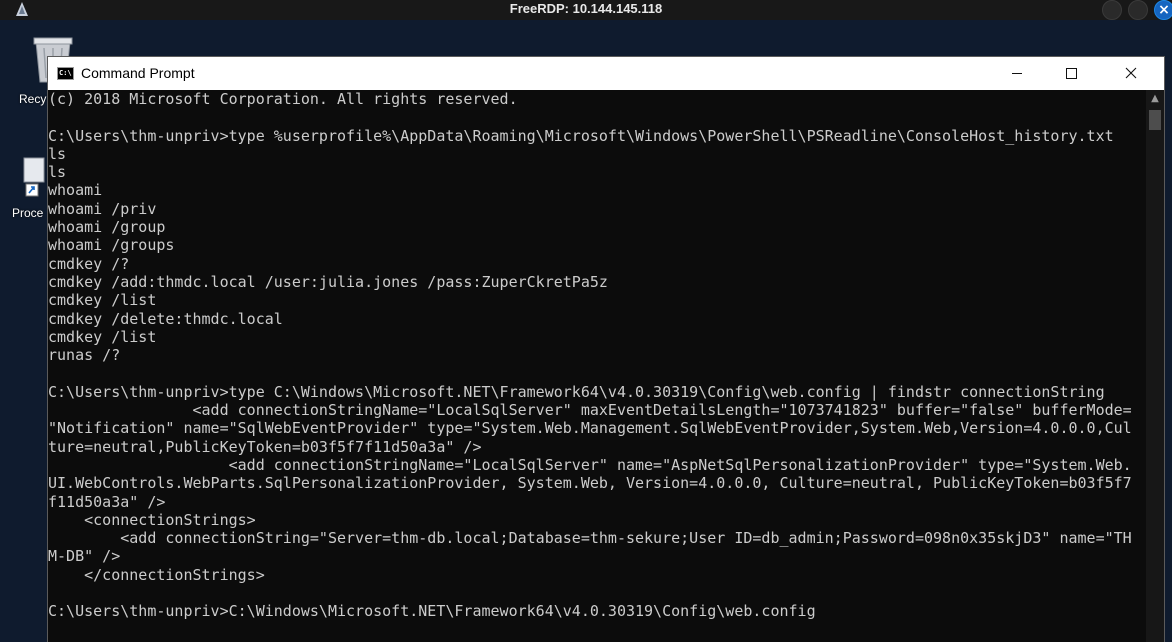 The width and height of the screenshot is (1172, 642). What do you see at coordinates (111, 245) in the screenshot?
I see `console-line: whoami /groups` at bounding box center [111, 245].